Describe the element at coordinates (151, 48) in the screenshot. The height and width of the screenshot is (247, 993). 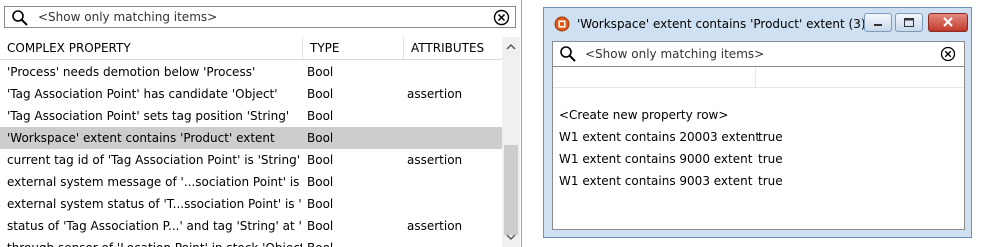
I see `column-header-property: COMPLEX PROPERTY` at that location.